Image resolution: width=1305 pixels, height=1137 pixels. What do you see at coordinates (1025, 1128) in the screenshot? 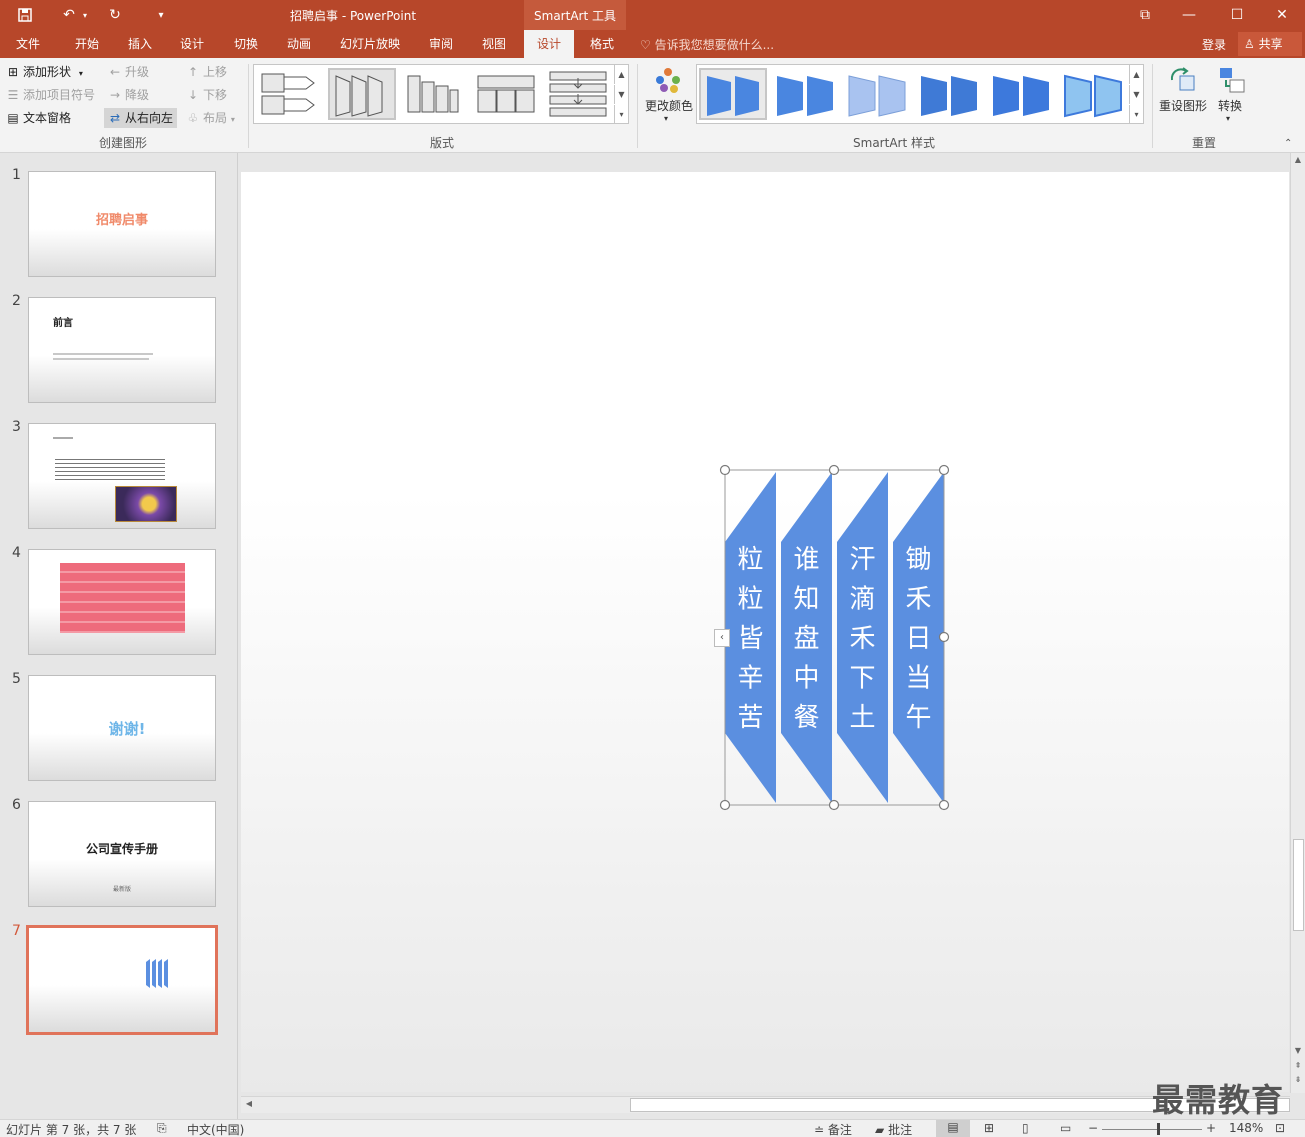
I see `reading-view-icon: ▯` at bounding box center [1025, 1128].